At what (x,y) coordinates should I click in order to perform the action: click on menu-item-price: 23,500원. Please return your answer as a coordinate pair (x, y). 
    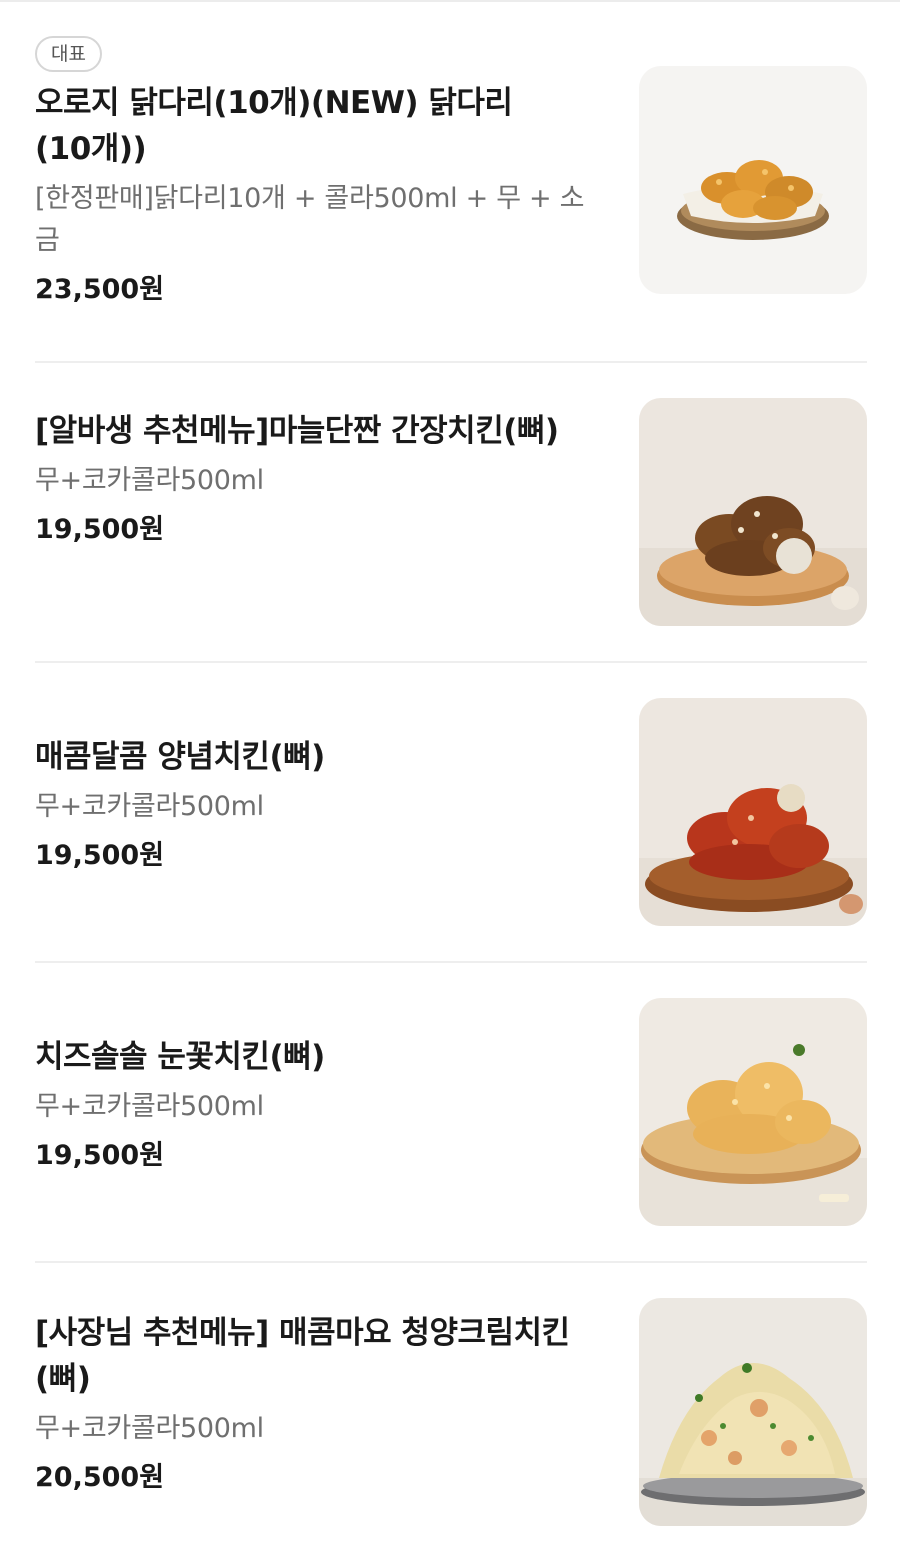
    Looking at the image, I should click on (100, 289).